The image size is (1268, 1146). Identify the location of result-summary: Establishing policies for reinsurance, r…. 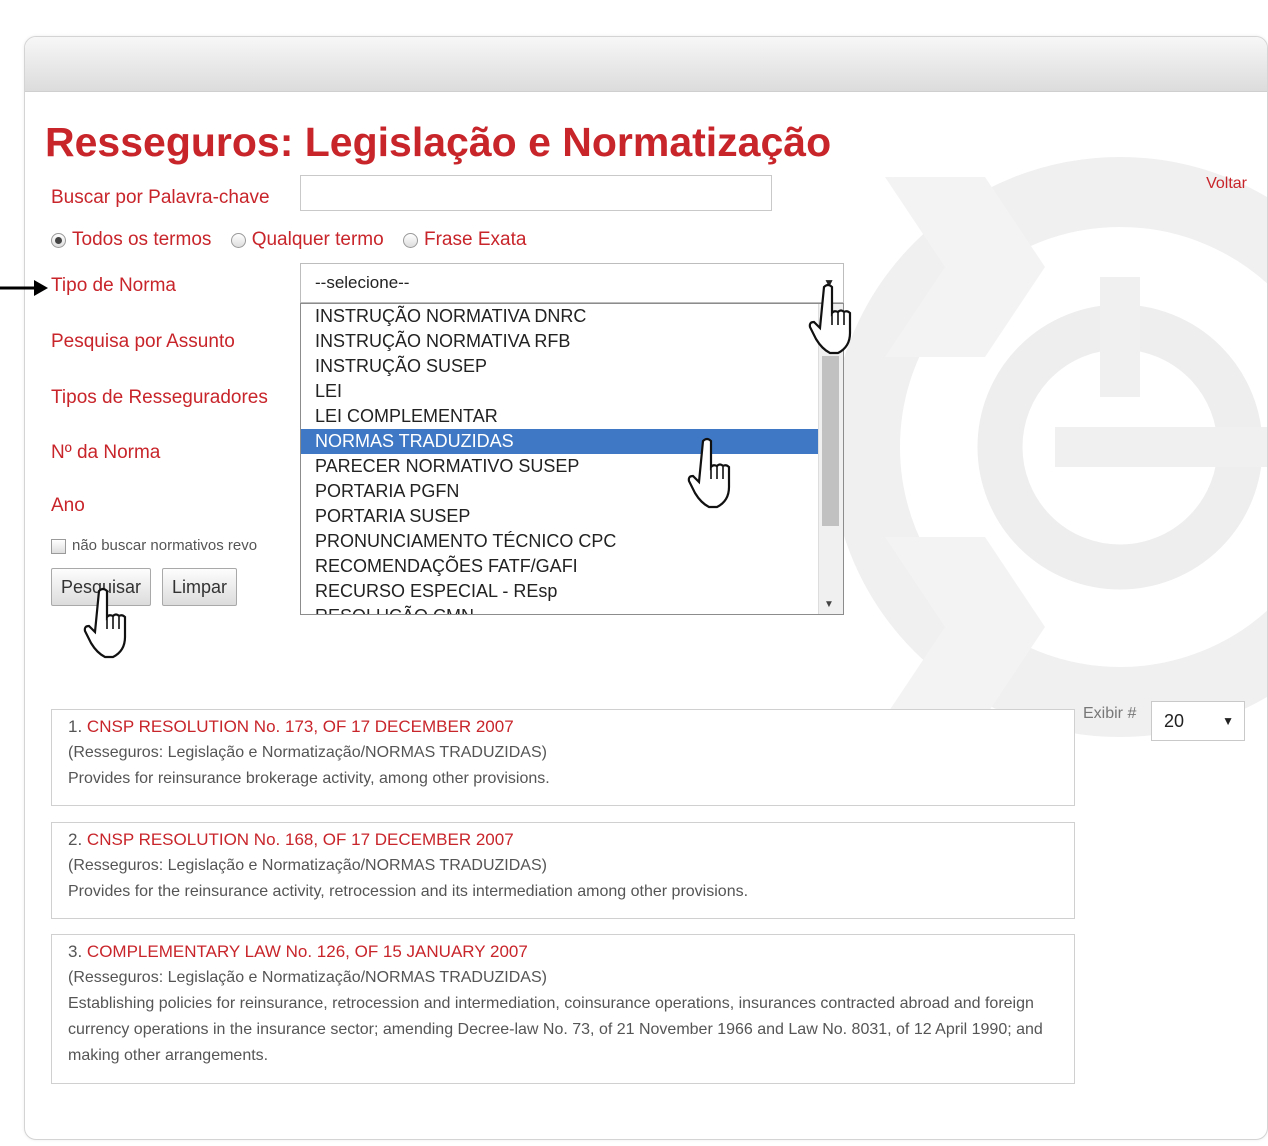
(555, 1029).